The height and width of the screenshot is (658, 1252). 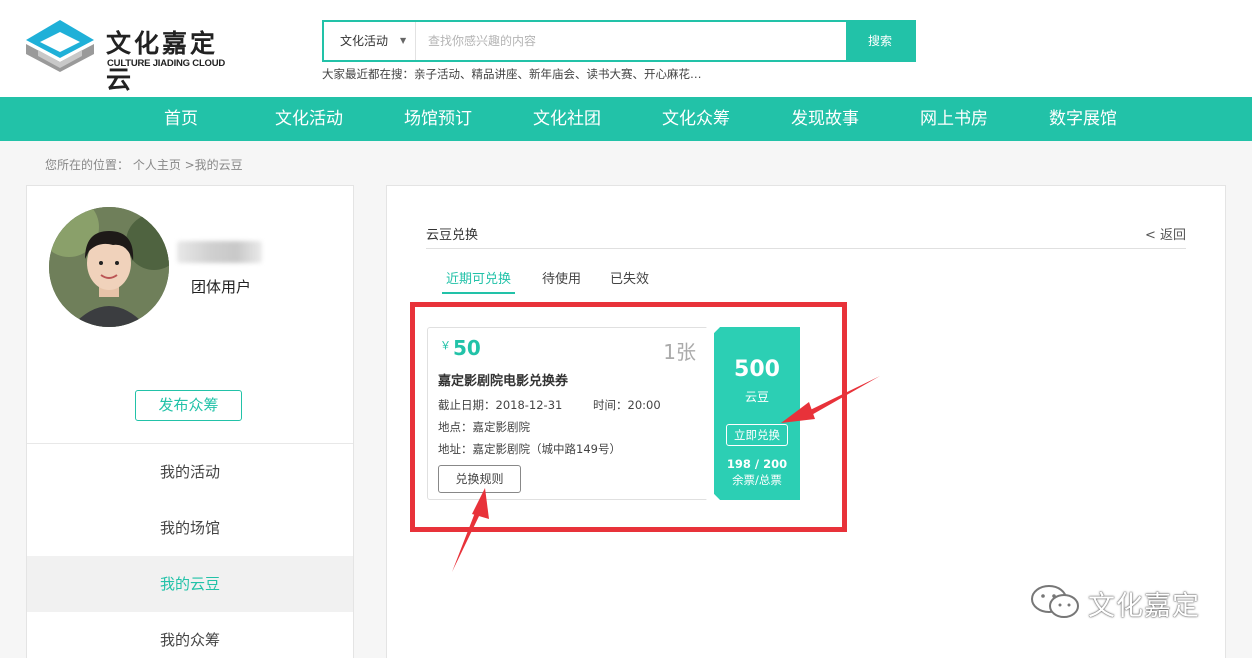 I want to click on sidebar-item-my-beans: 我的云豆, so click(x=190, y=584).